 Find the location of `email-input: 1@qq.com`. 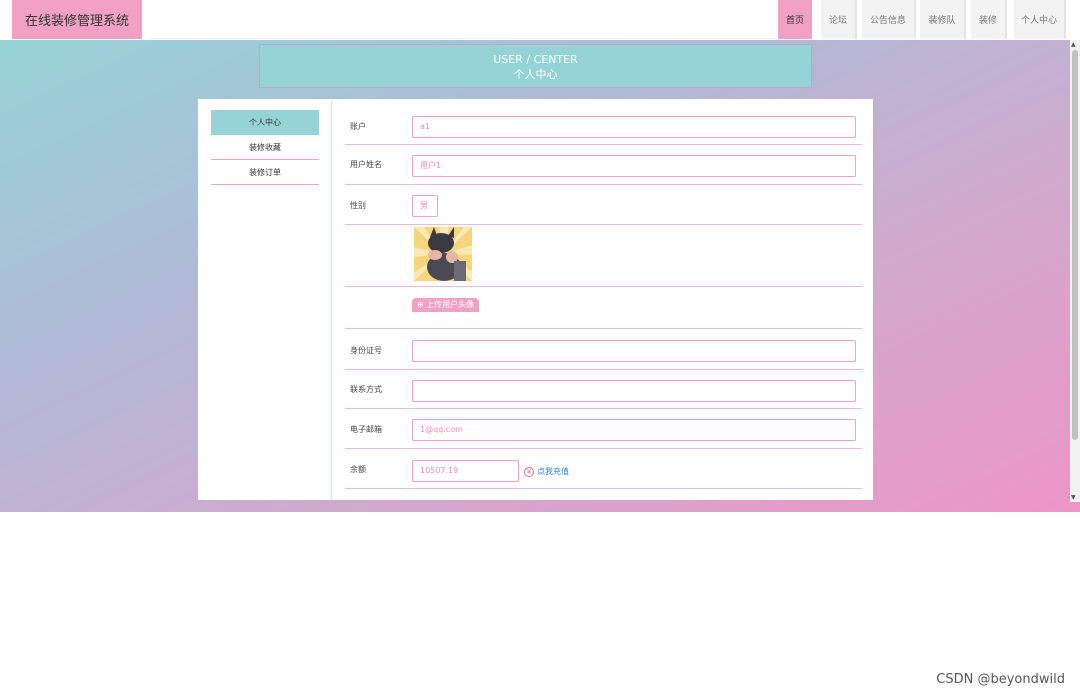

email-input: 1@qq.com is located at coordinates (634, 430).